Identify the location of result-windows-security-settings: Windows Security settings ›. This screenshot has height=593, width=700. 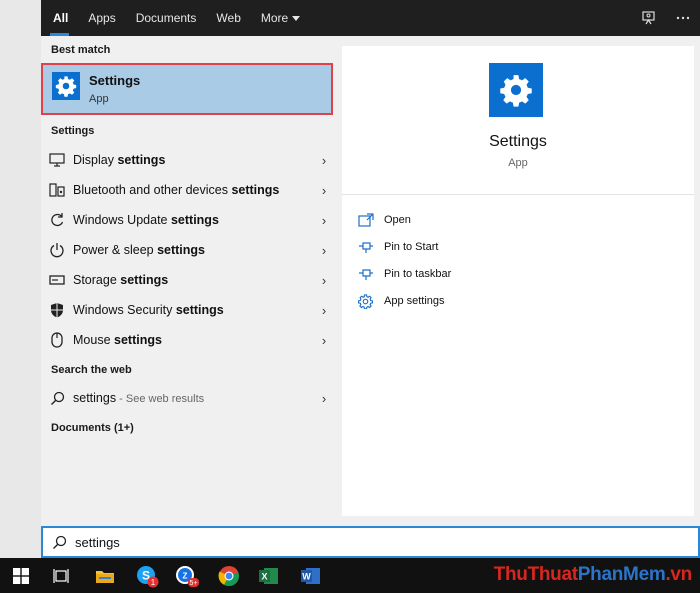
(187, 310).